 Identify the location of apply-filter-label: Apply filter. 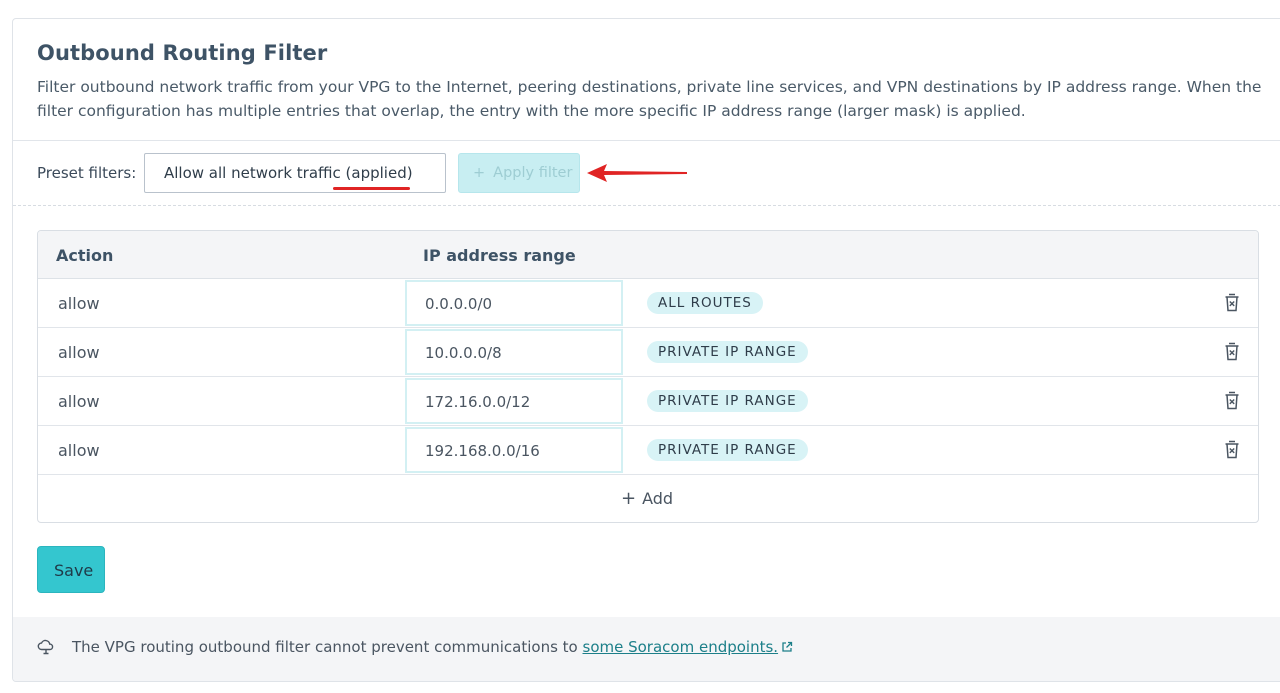
(533, 173).